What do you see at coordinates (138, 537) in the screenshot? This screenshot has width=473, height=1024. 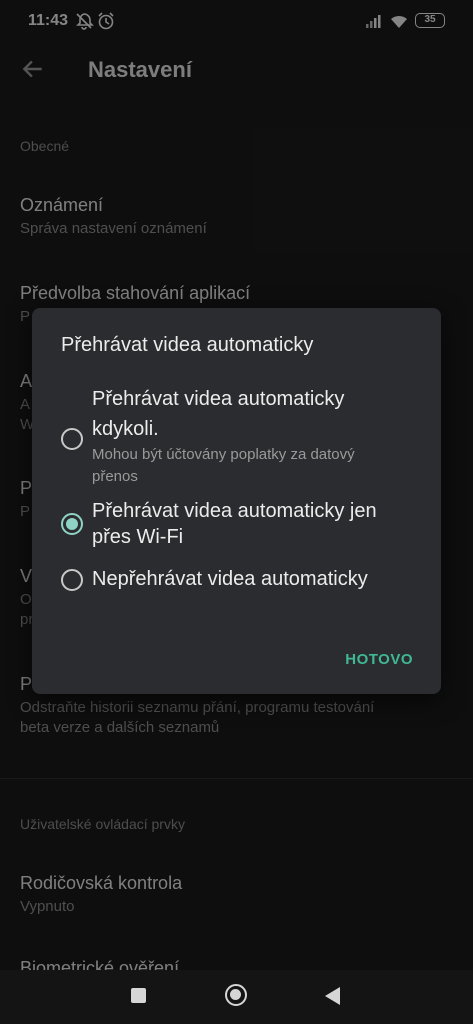 I see `radio-label: přes Wi-Fi` at bounding box center [138, 537].